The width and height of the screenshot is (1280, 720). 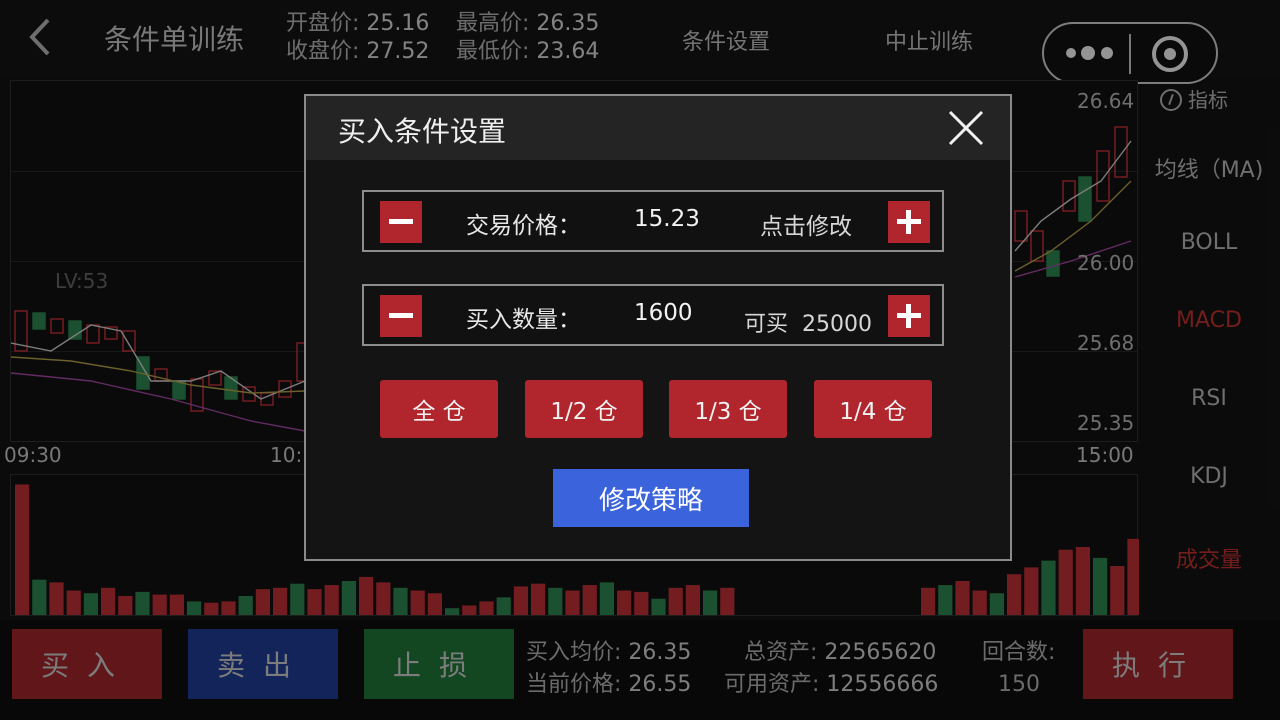 I want to click on modify-strategy-button: 修改策略, so click(x=651, y=498).